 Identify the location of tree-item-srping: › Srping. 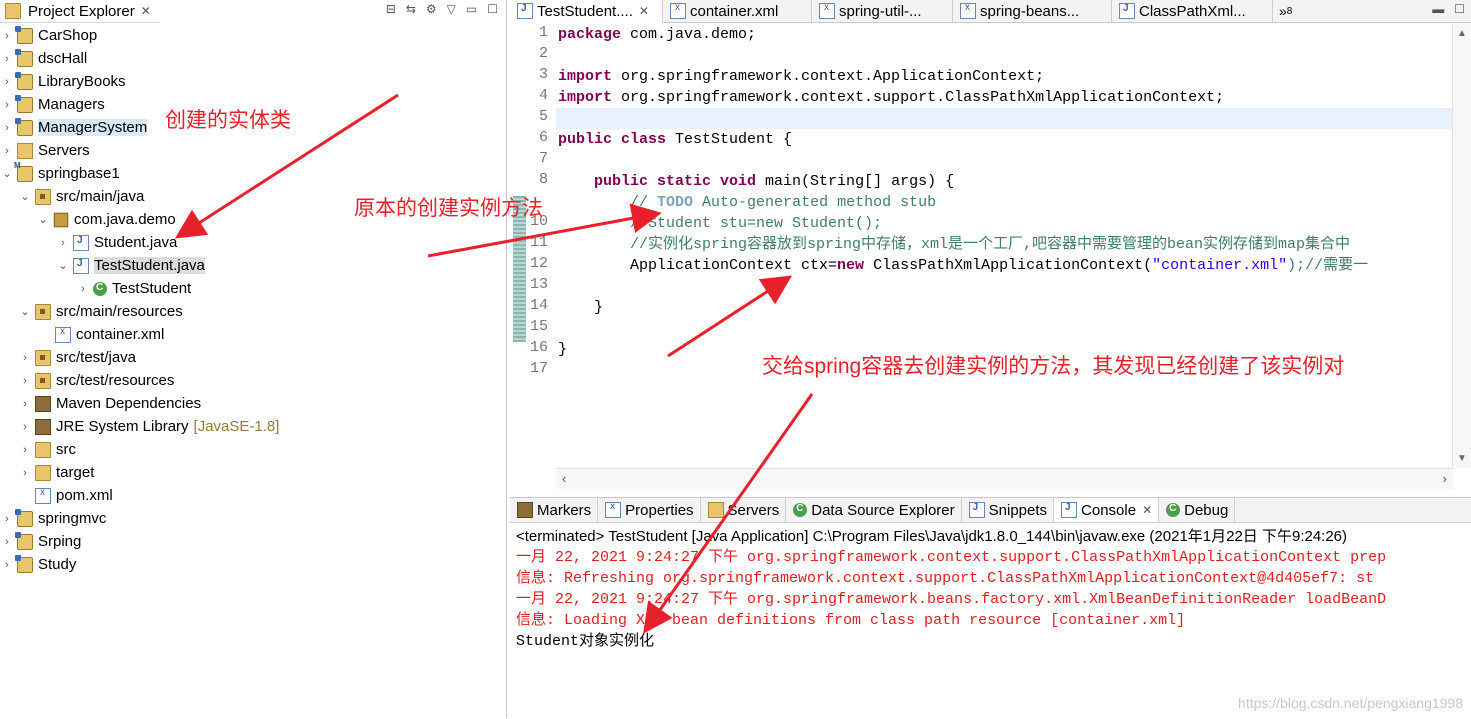
(40, 541).